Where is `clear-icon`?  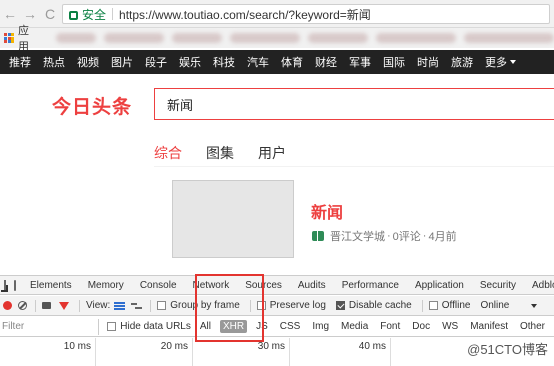 clear-icon is located at coordinates (22, 305).